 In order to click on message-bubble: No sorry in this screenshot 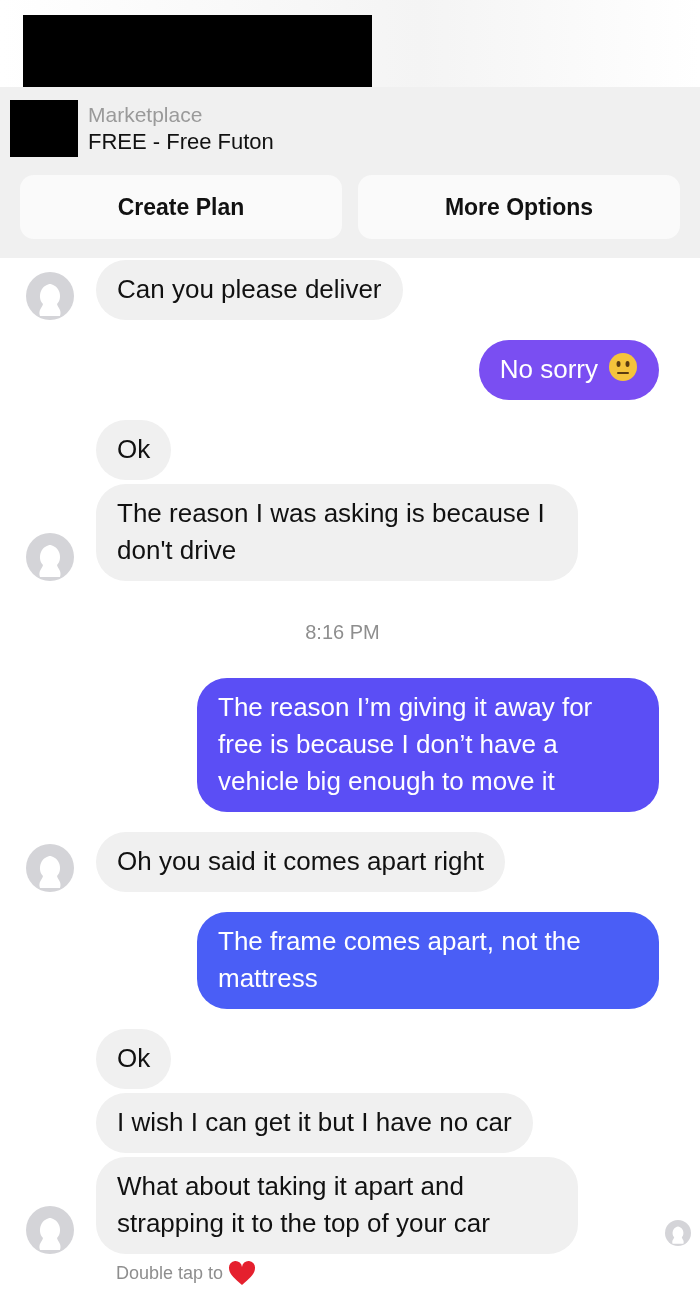, I will do `click(568, 370)`.